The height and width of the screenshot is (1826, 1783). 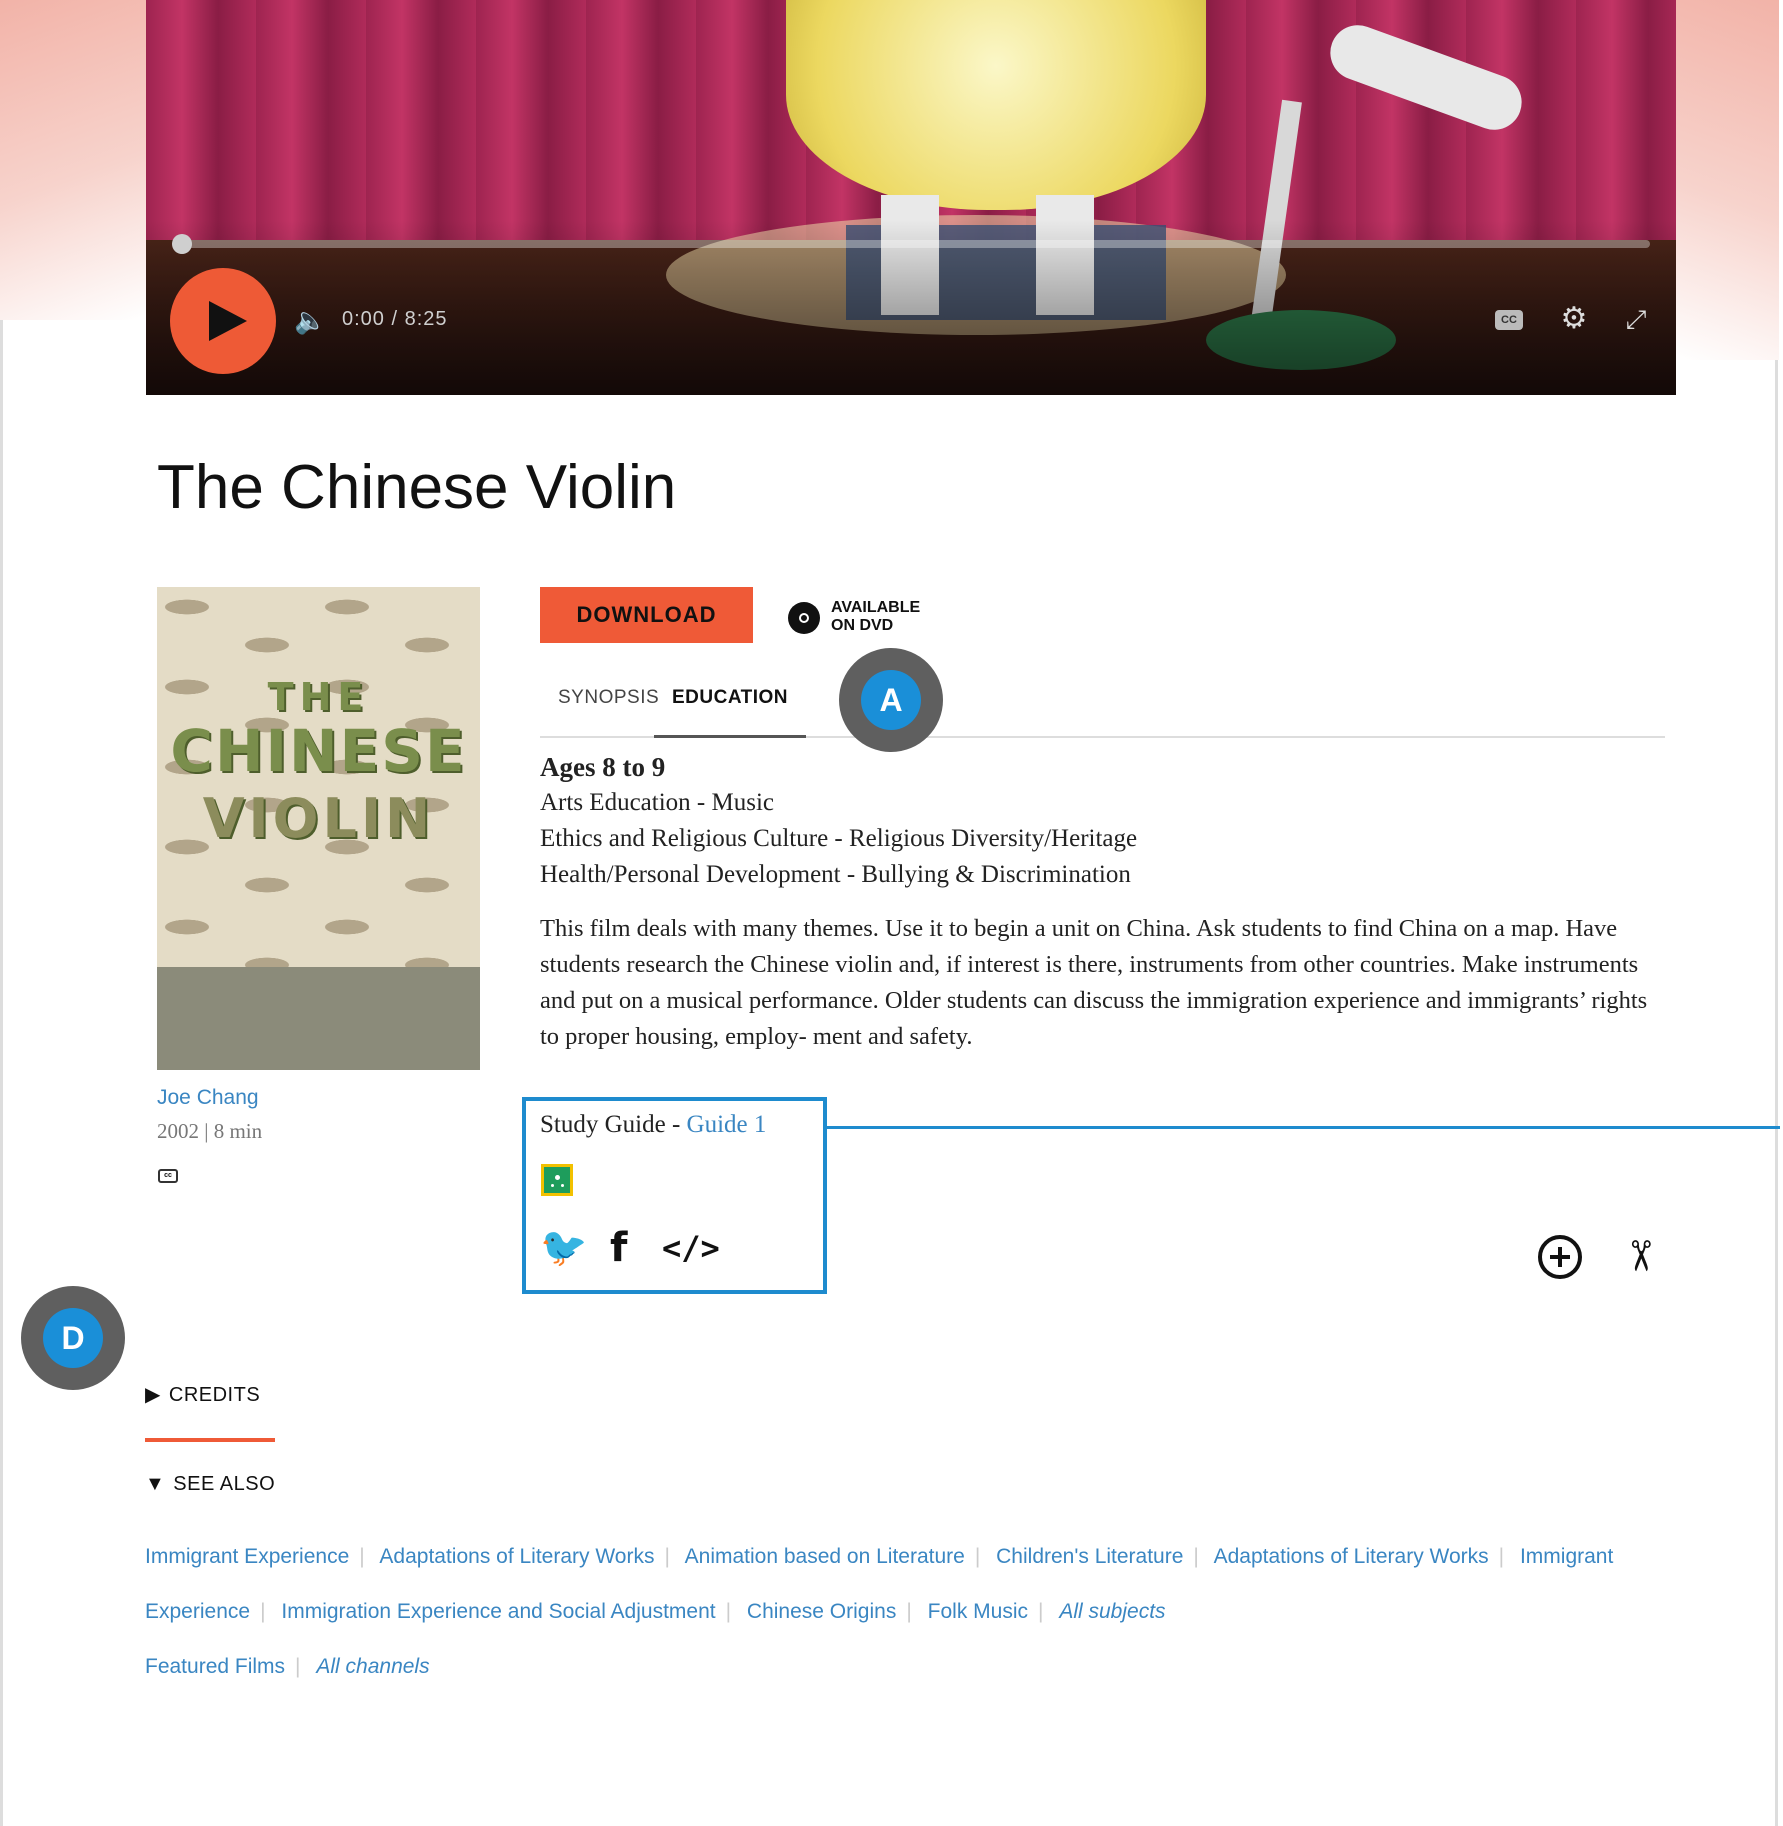 I want to click on volume-icon: 🔈, so click(x=311, y=320).